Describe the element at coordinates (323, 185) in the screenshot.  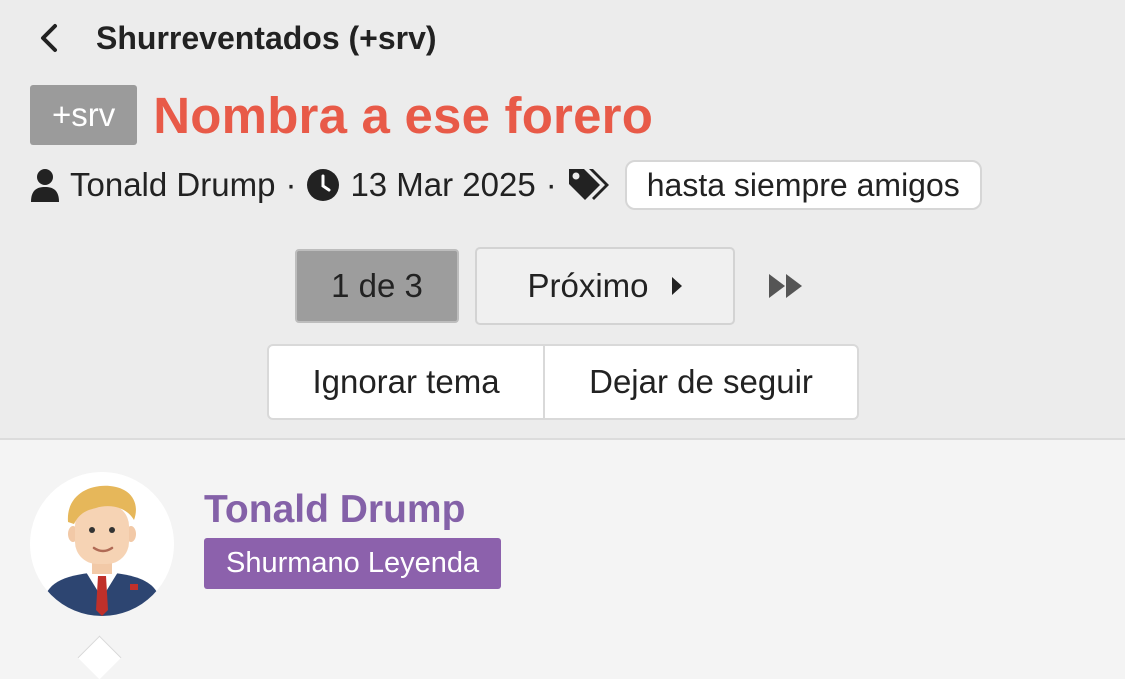
I see `clock-icon` at that location.